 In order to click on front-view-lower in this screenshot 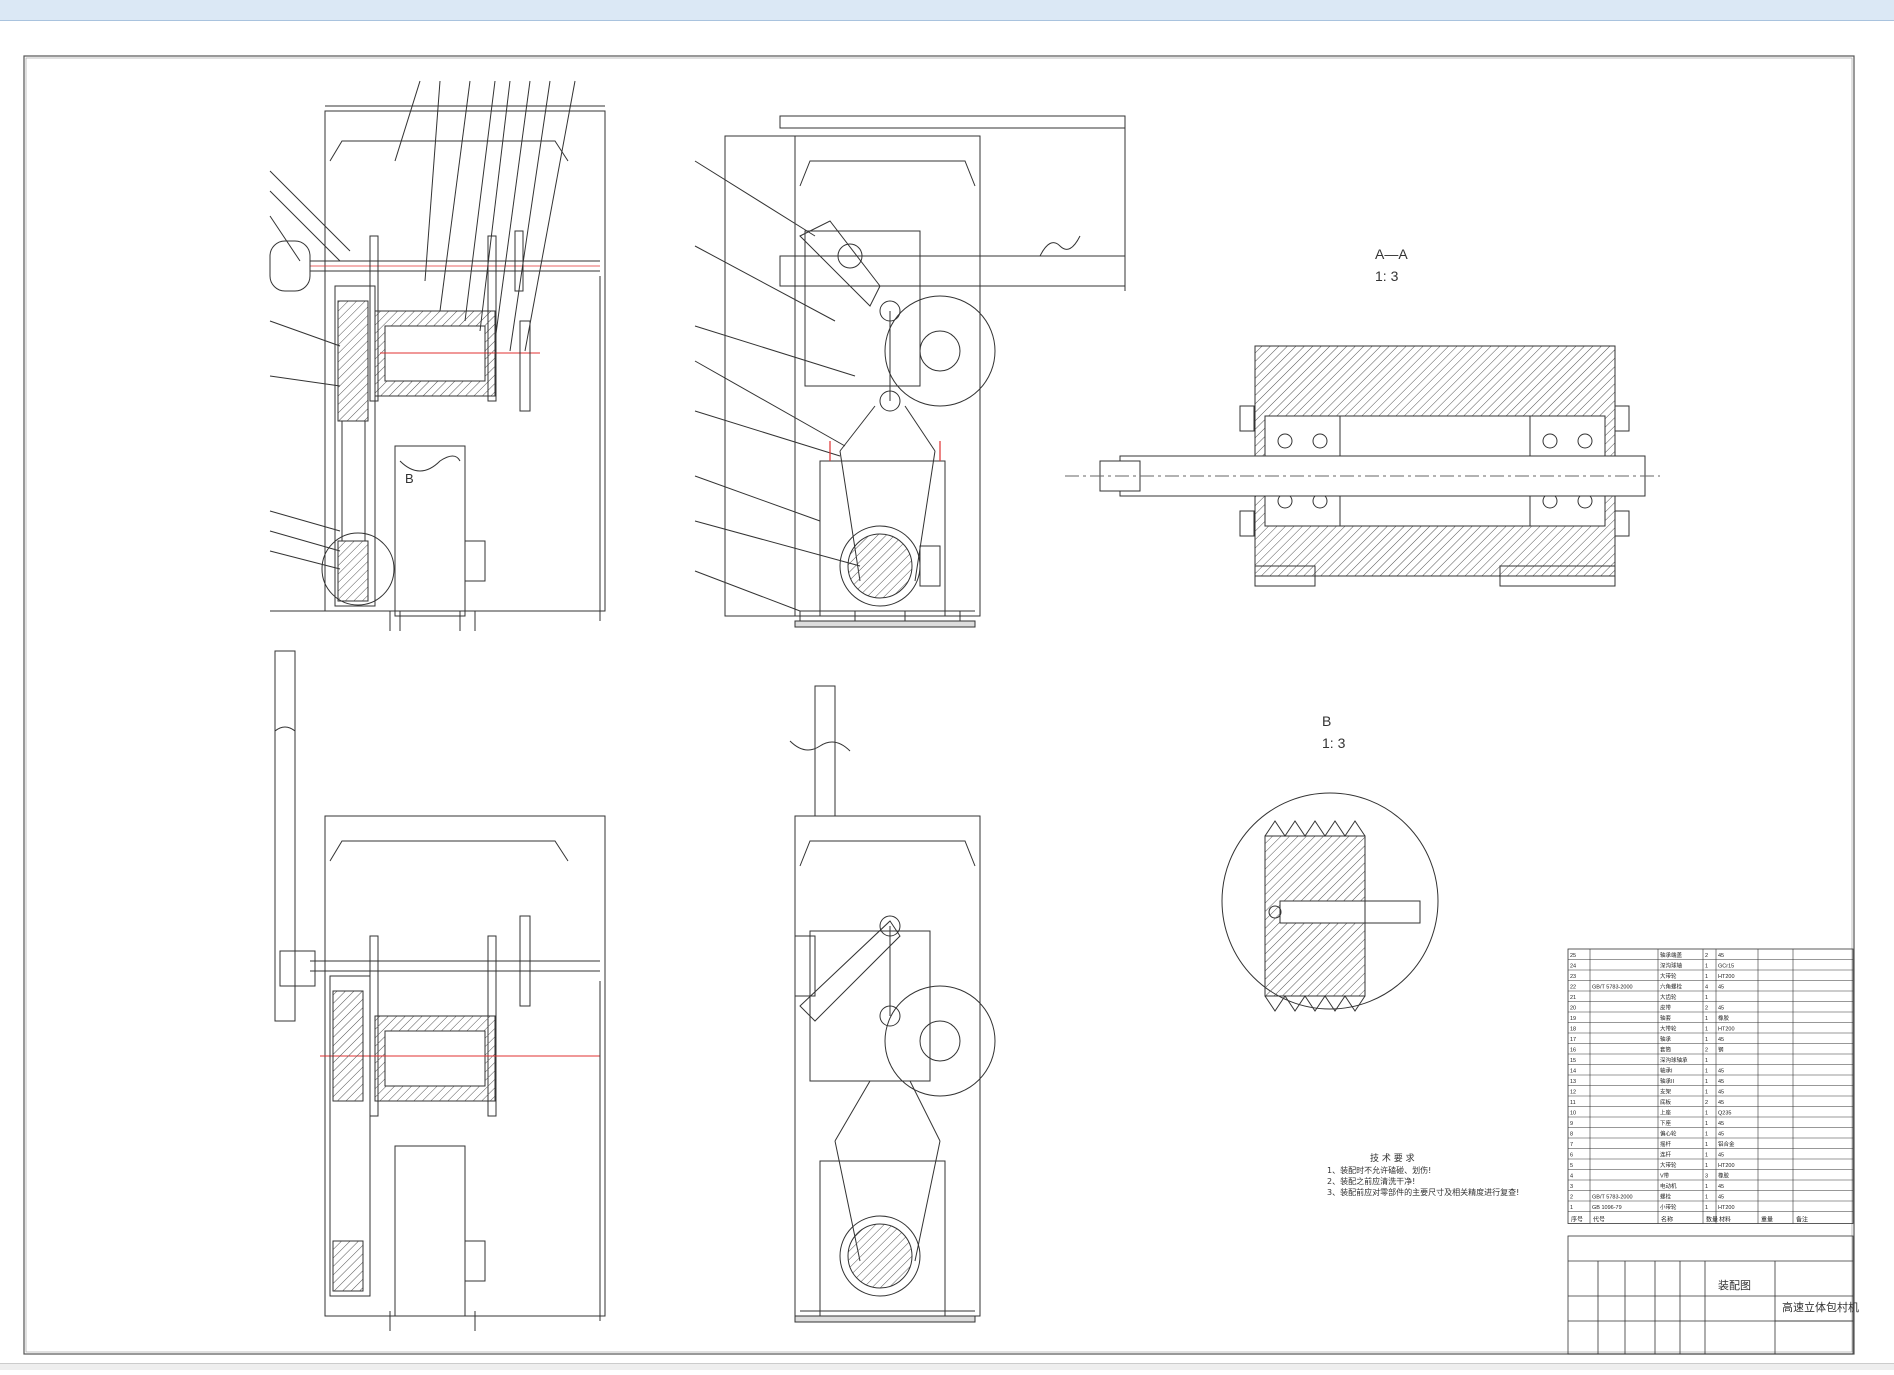, I will do `click(440, 991)`.